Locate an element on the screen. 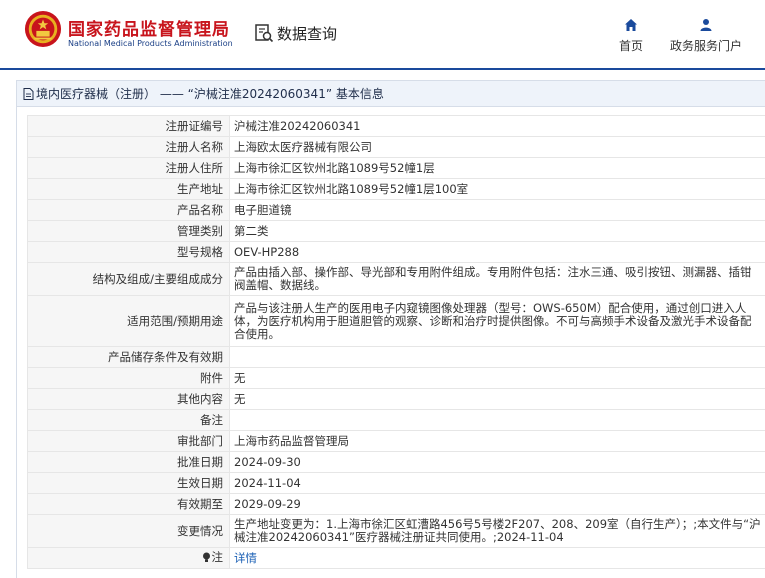 Image resolution: width=765 pixels, height=578 pixels. note-label: 注 is located at coordinates (213, 556).